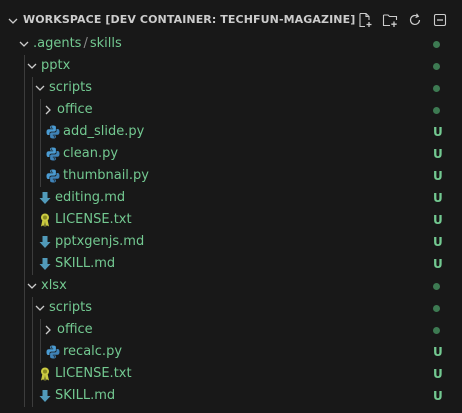 The width and height of the screenshot is (462, 413). I want to click on tree-item-label: xlsx, so click(54, 285).